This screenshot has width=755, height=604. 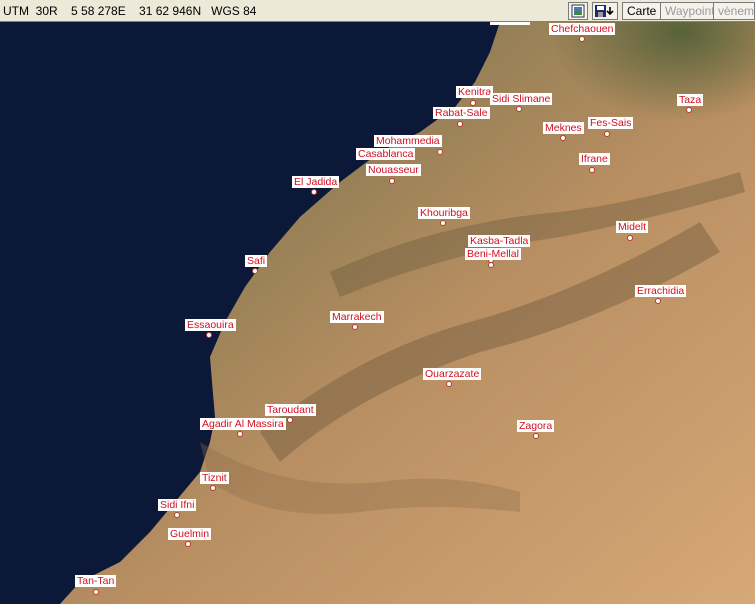 What do you see at coordinates (190, 534) in the screenshot?
I see `city-label: Guelmin` at bounding box center [190, 534].